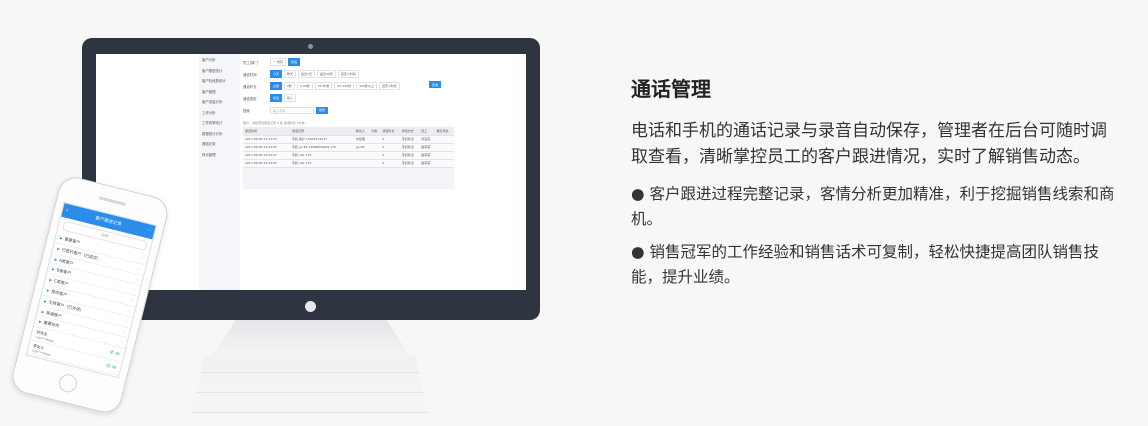 The width and height of the screenshot is (1148, 426). I want to click on feature-title: 通话管理, so click(671, 89).